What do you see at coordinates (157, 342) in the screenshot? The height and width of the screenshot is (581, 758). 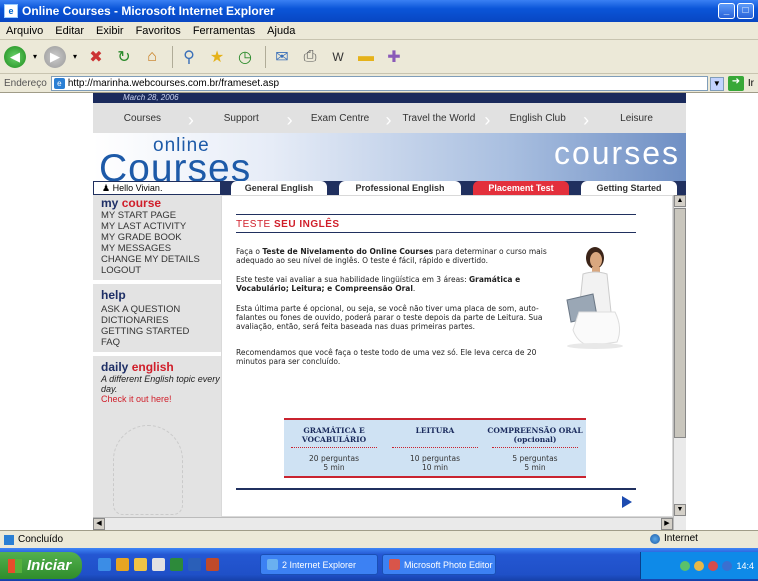 I see `link-faq: FAQ` at bounding box center [157, 342].